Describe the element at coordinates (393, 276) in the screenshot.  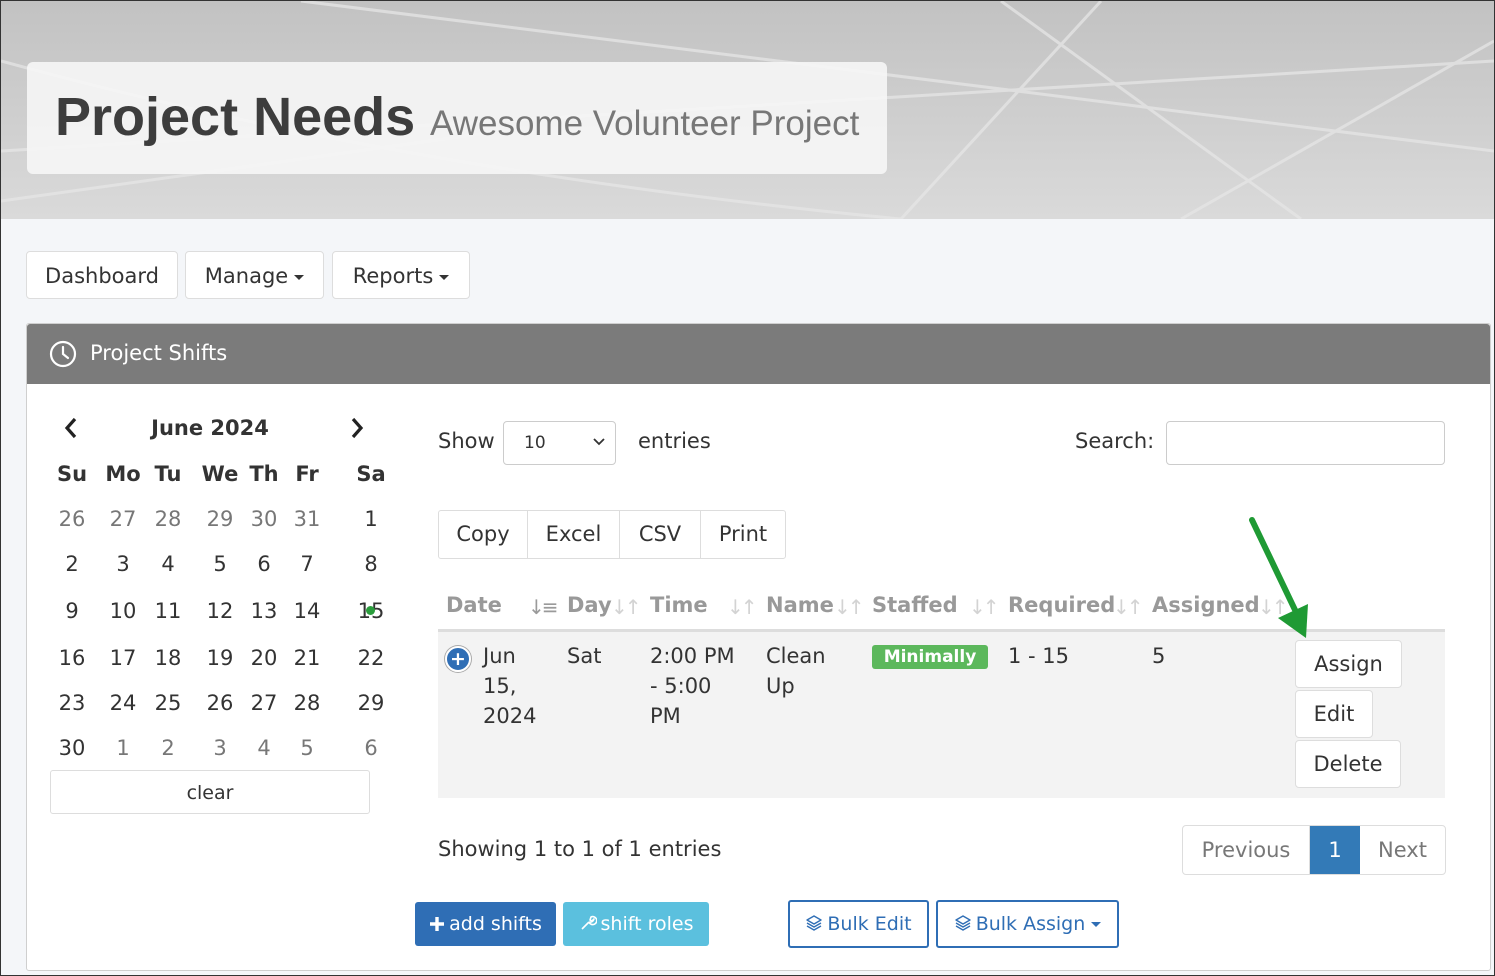
I see `reports-label: Reports` at that location.